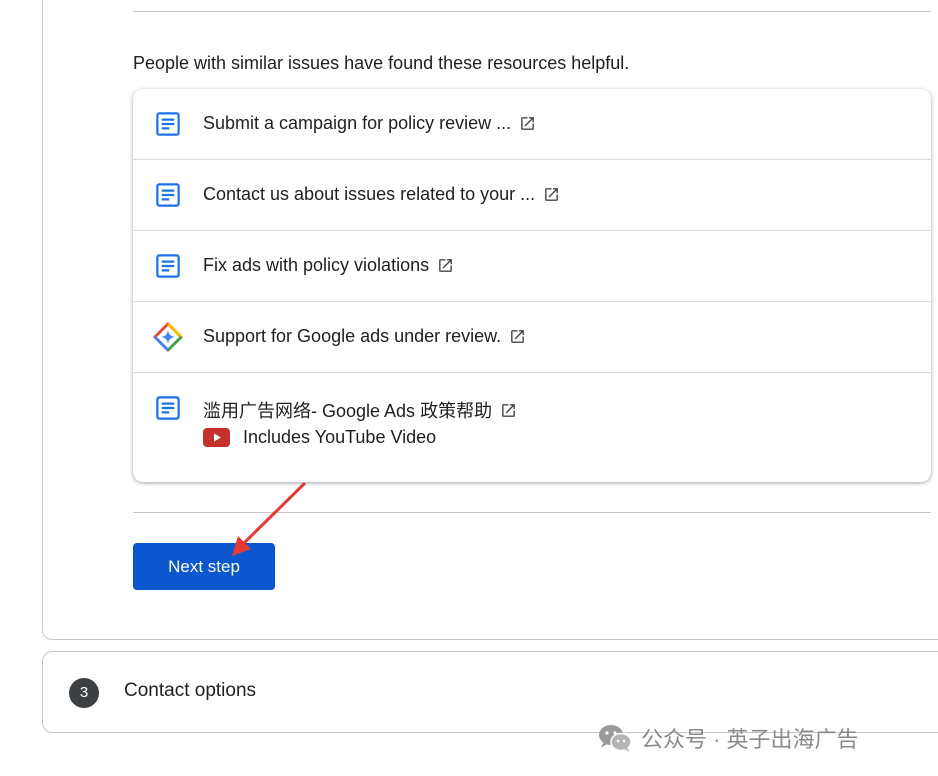 This screenshot has height=776, width=938. Describe the element at coordinates (352, 336) in the screenshot. I see `resource-label: Support for Google ads under review.` at that location.